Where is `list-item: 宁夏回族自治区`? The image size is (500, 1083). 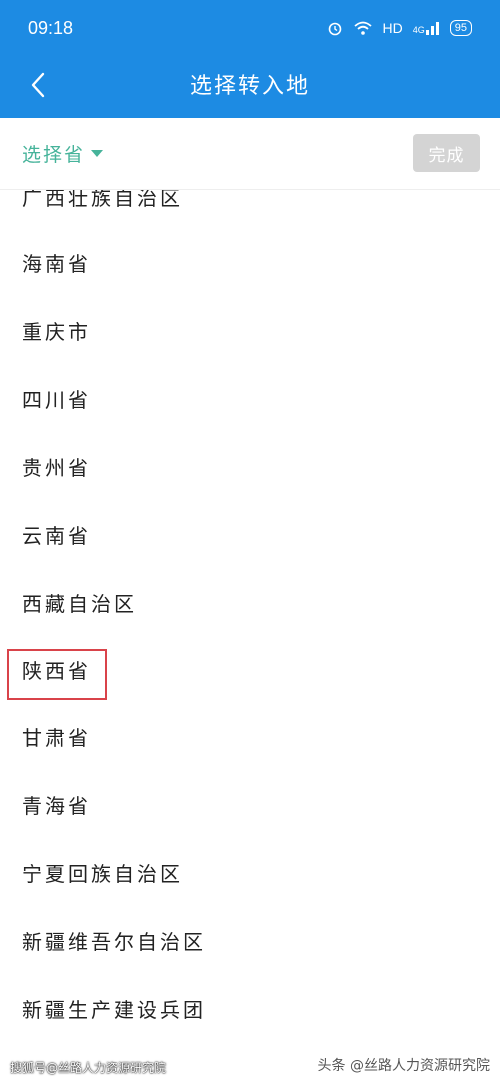
list-item: 宁夏回族自治区 is located at coordinates (102, 874).